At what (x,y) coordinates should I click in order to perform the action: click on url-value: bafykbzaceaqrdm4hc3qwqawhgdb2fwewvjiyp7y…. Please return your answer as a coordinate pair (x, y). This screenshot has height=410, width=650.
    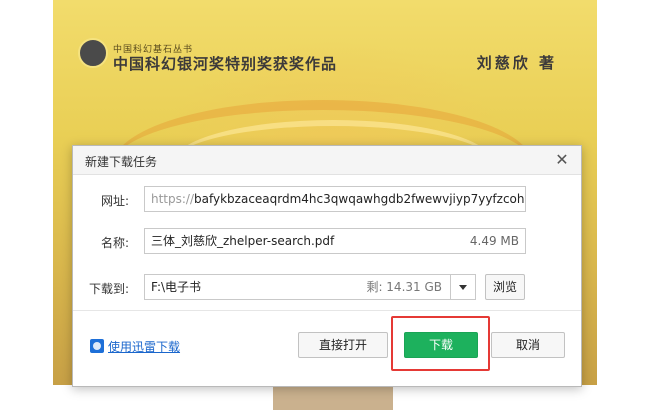
    Looking at the image, I should click on (360, 199).